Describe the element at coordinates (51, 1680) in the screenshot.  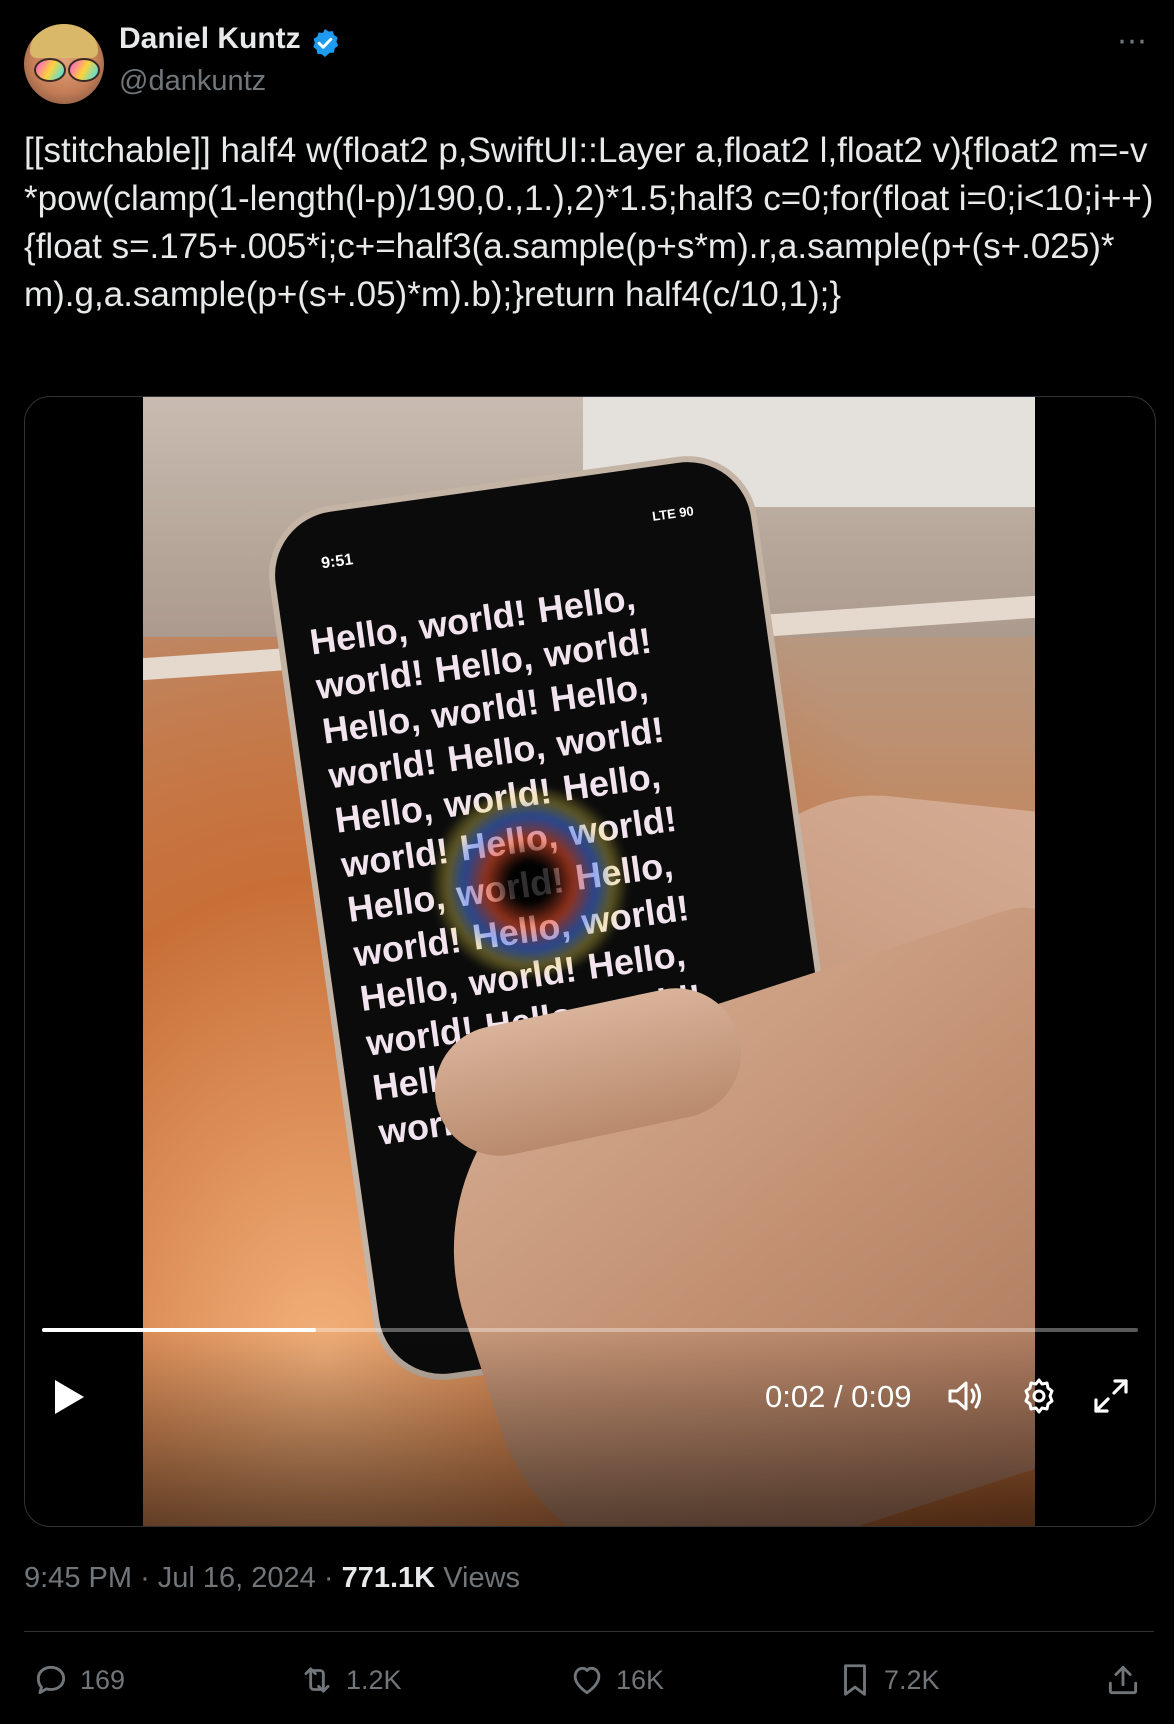
I see `reply-icon` at that location.